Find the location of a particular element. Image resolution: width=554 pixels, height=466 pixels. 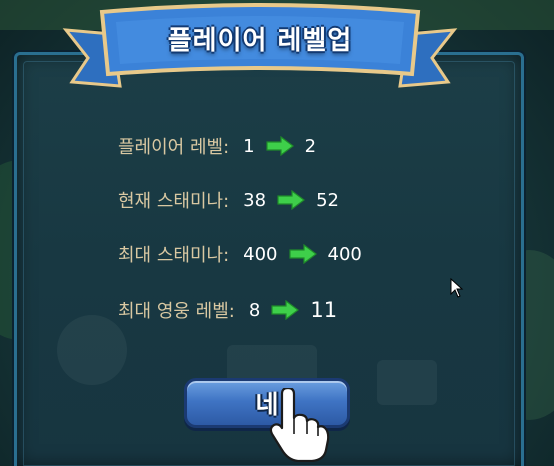

stat-label: 최대 영웅 레벨: is located at coordinates (176, 311).